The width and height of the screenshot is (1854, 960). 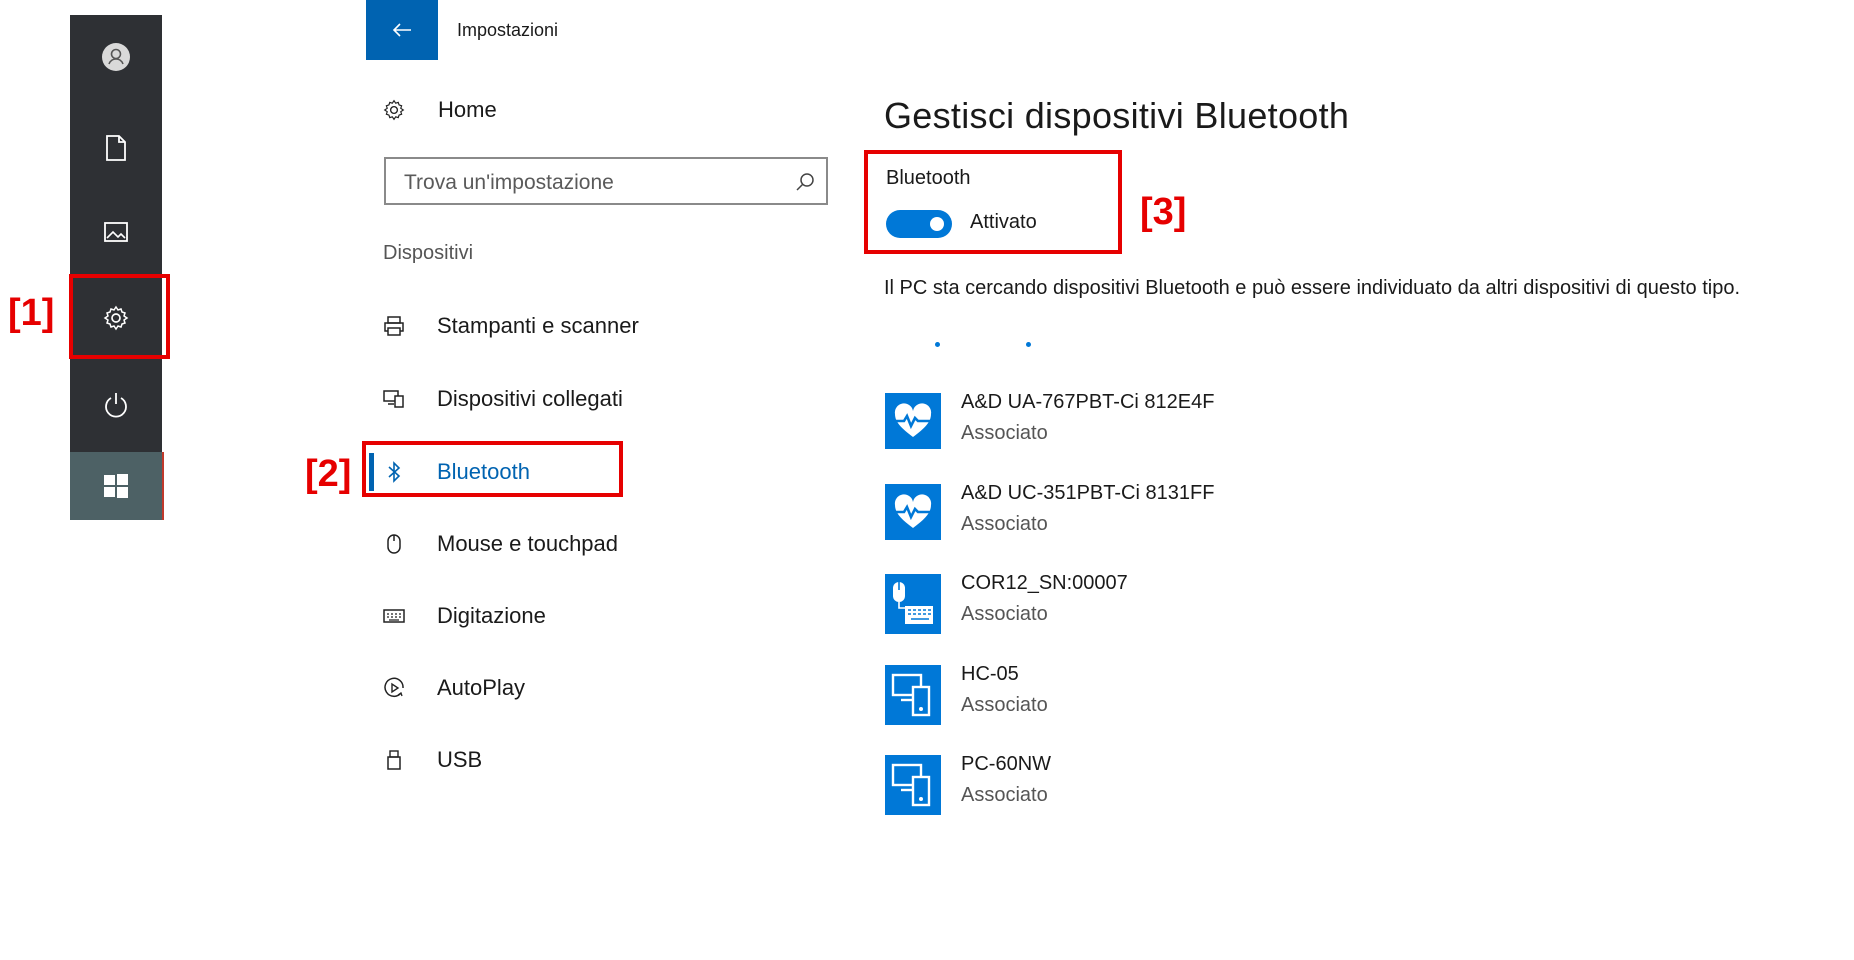 I want to click on search-input, so click(x=589, y=183).